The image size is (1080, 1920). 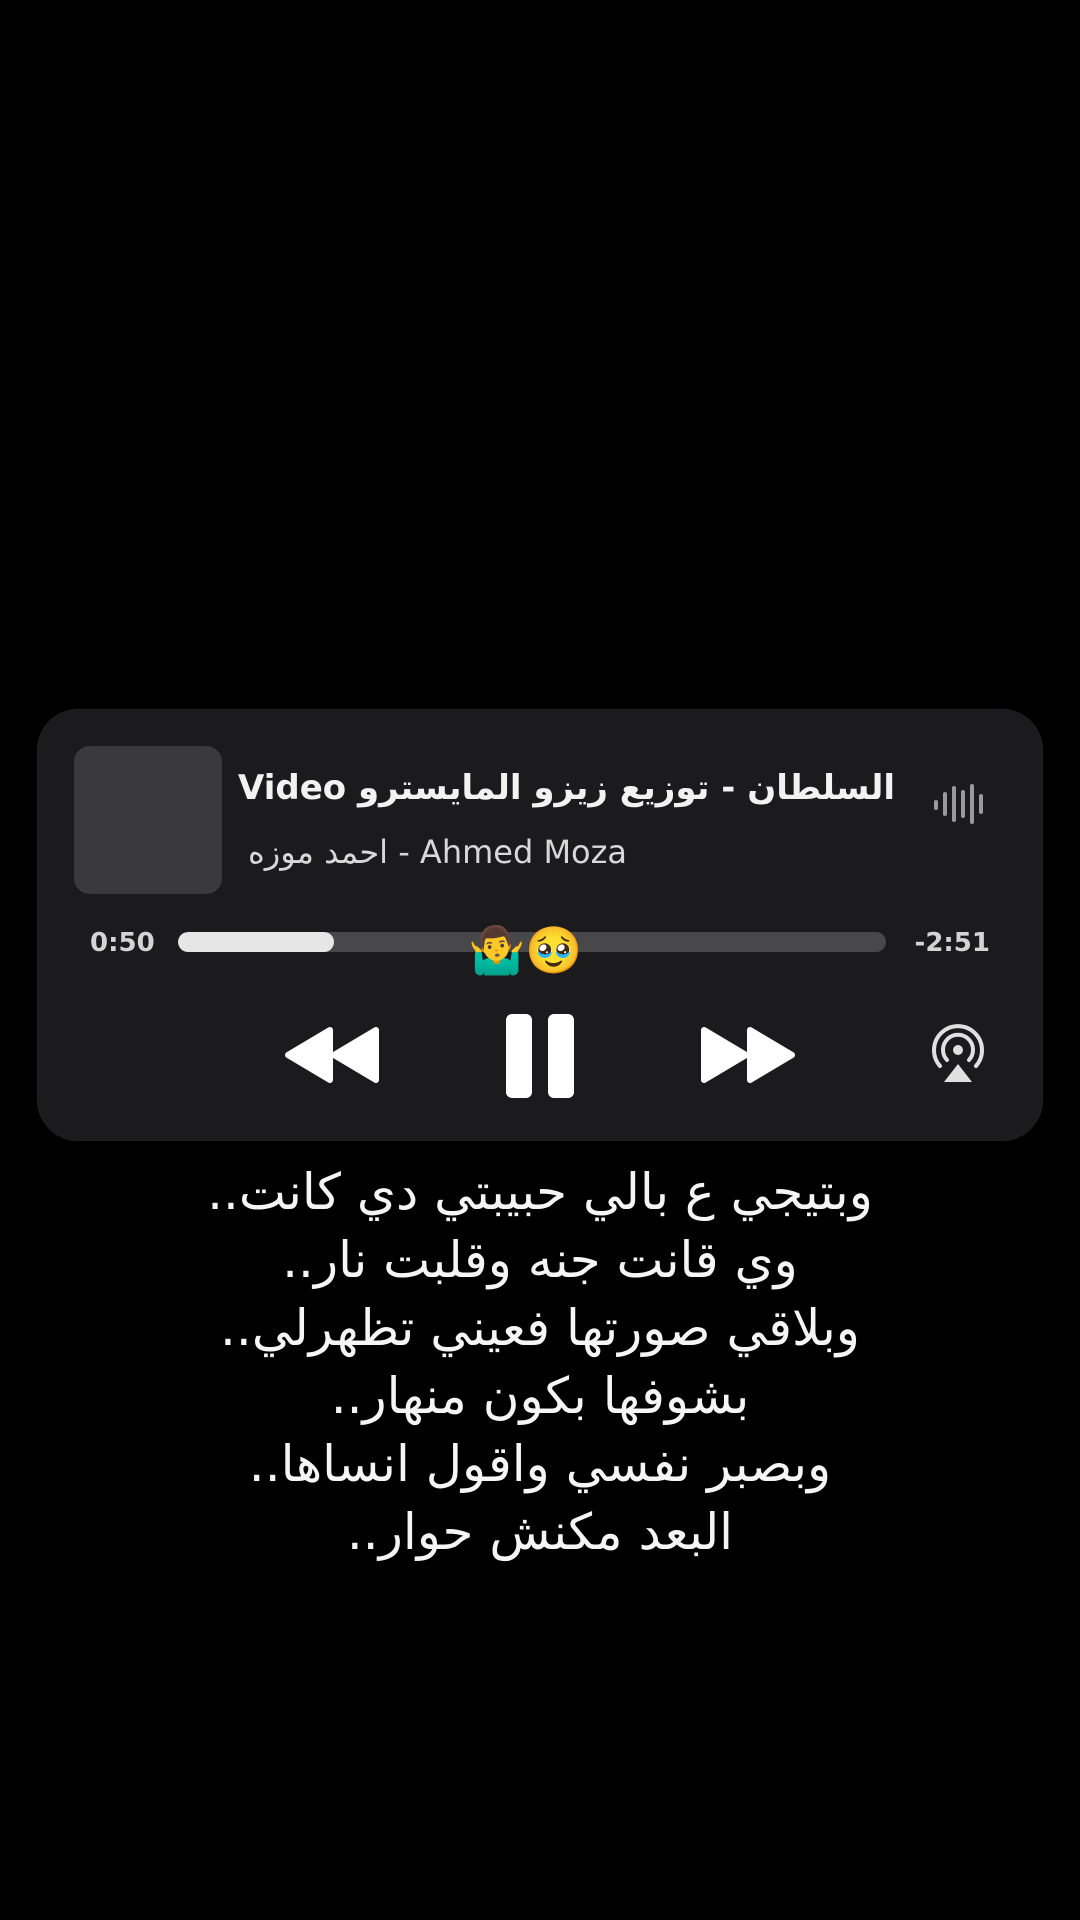 What do you see at coordinates (540, 1260) in the screenshot?
I see `lyric-line: وي قانت جنه وقلبت نار..` at bounding box center [540, 1260].